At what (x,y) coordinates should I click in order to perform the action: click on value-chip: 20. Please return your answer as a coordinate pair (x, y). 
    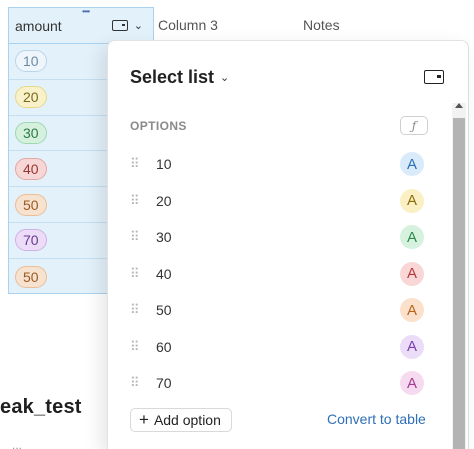
    Looking at the image, I should click on (31, 97).